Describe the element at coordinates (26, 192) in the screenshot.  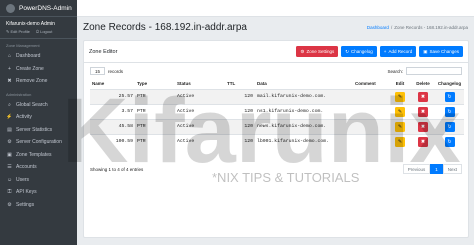
I see `sidebar-item-label: API Keys` at that location.